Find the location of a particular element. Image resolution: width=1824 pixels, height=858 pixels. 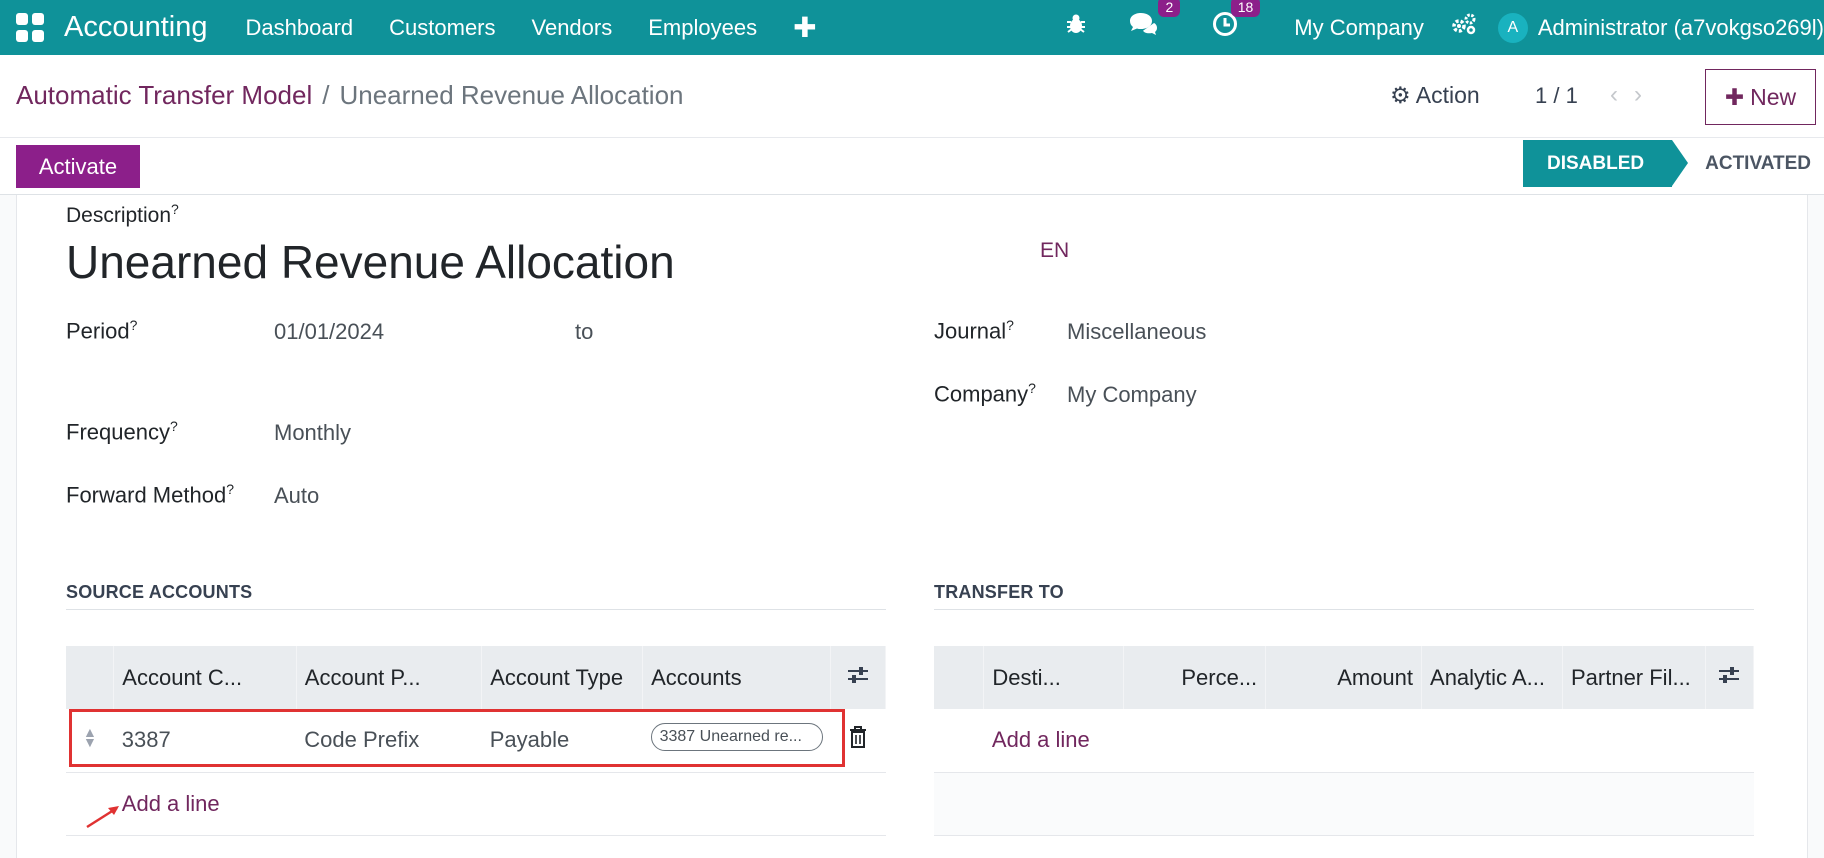

description-label: Description? is located at coordinates (122, 214).